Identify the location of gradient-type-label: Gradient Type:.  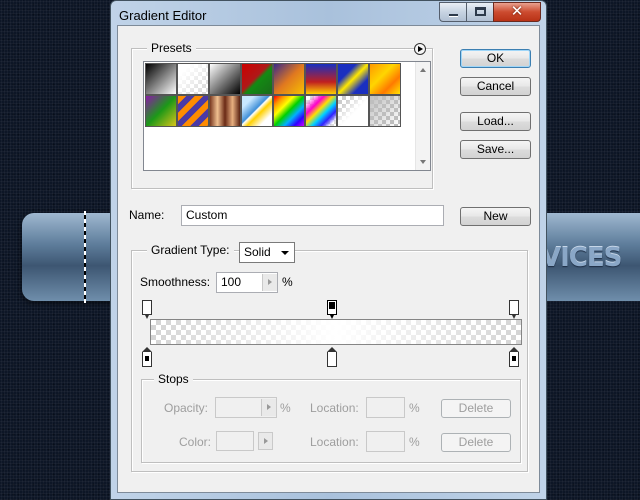
(190, 250).